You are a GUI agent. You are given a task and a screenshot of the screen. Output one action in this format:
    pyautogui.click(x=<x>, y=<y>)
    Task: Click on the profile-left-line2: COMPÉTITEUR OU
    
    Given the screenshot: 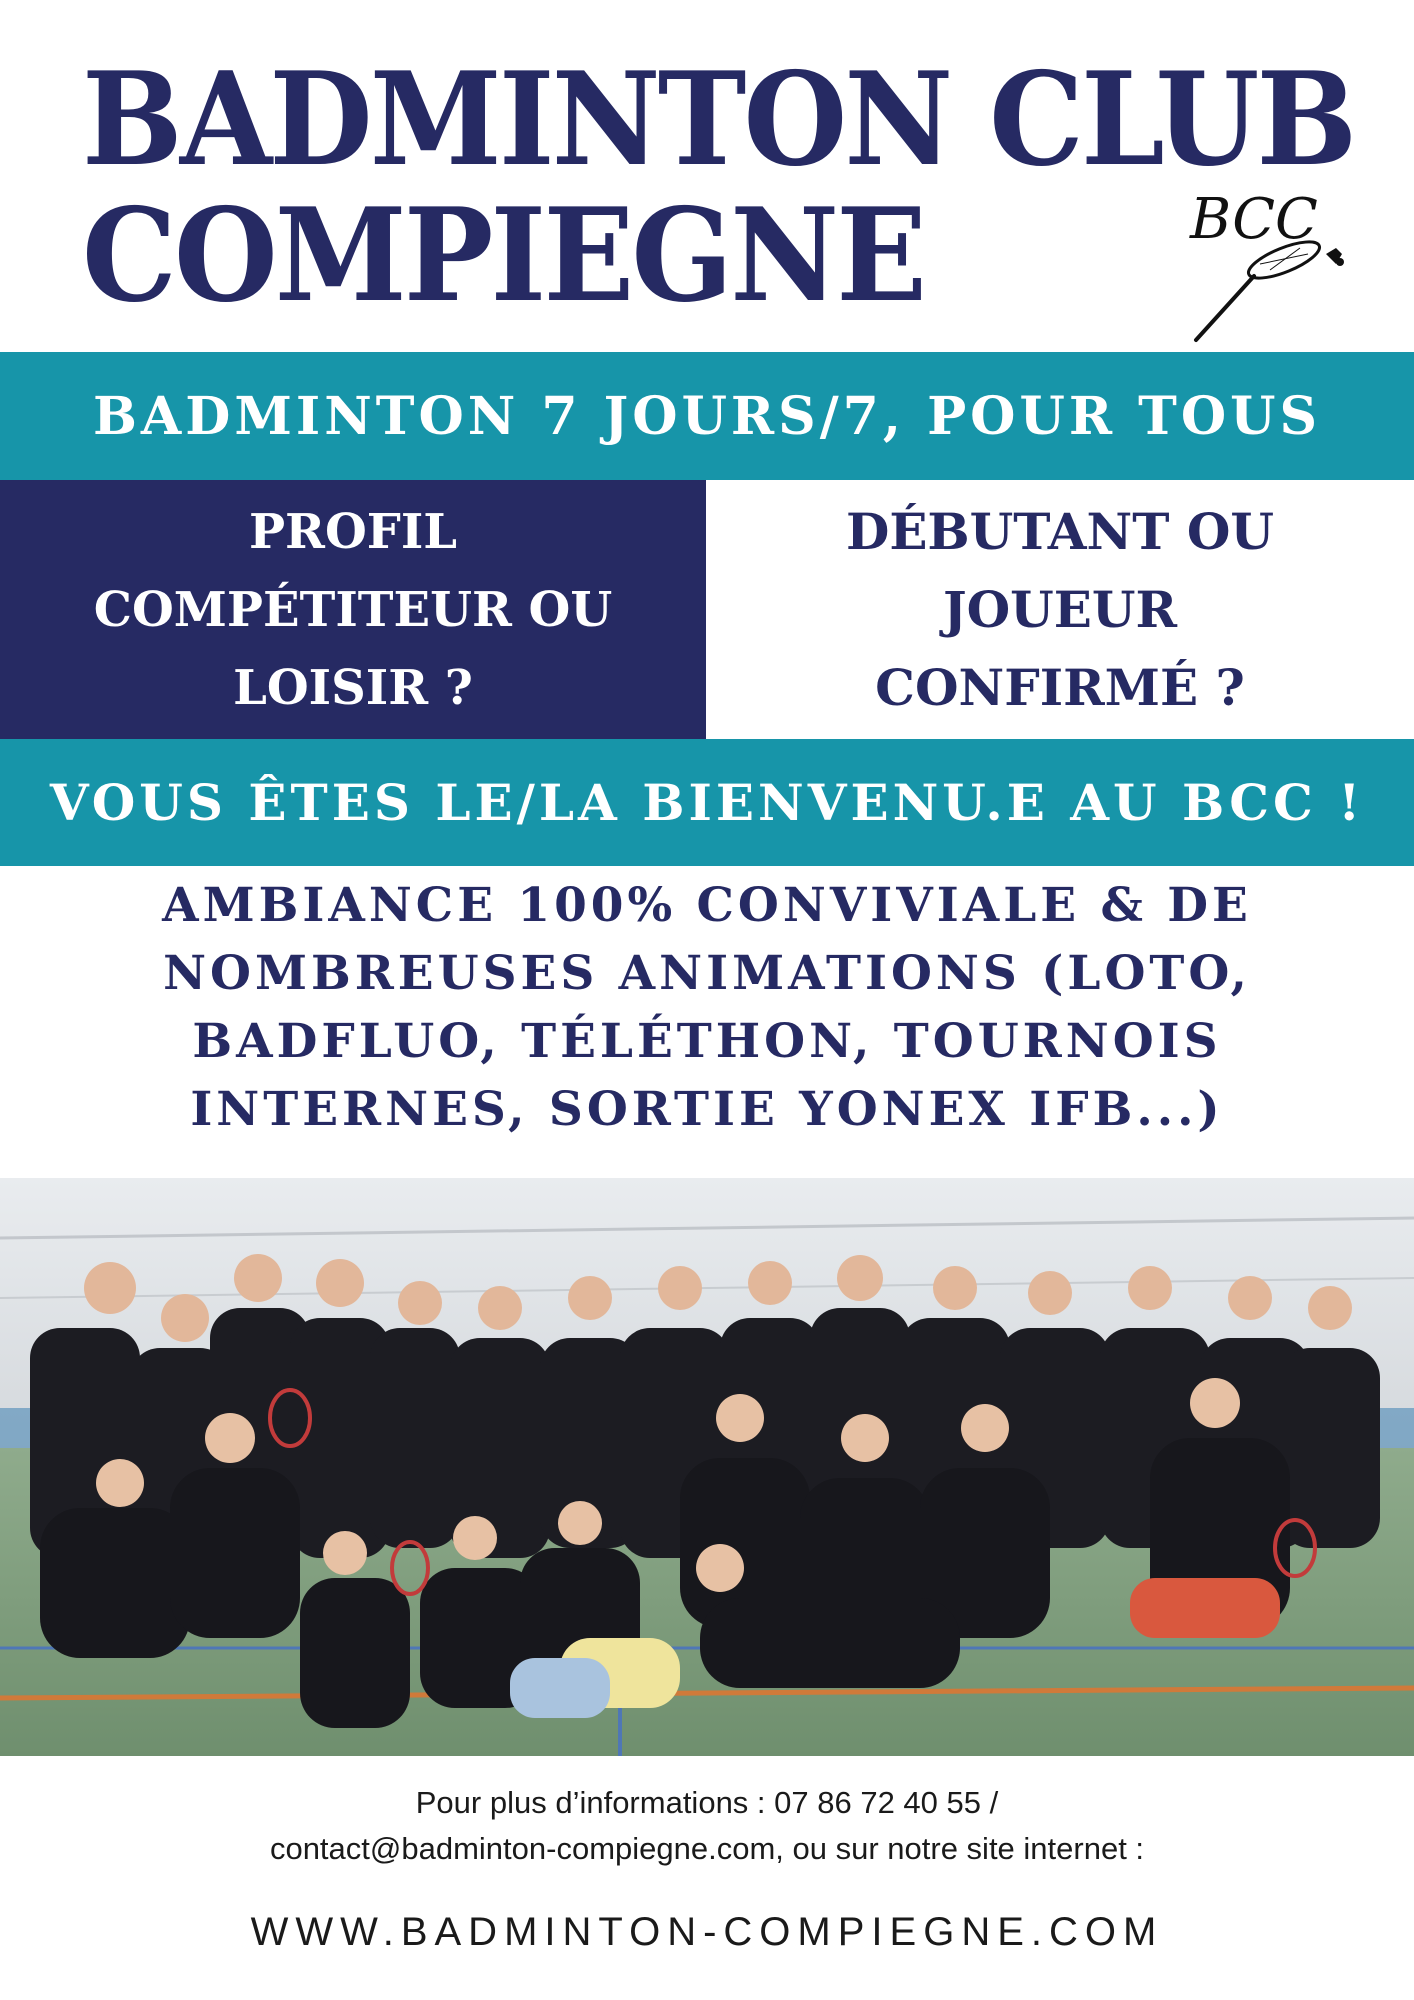 What is the action you would take?
    pyautogui.click(x=353, y=609)
    